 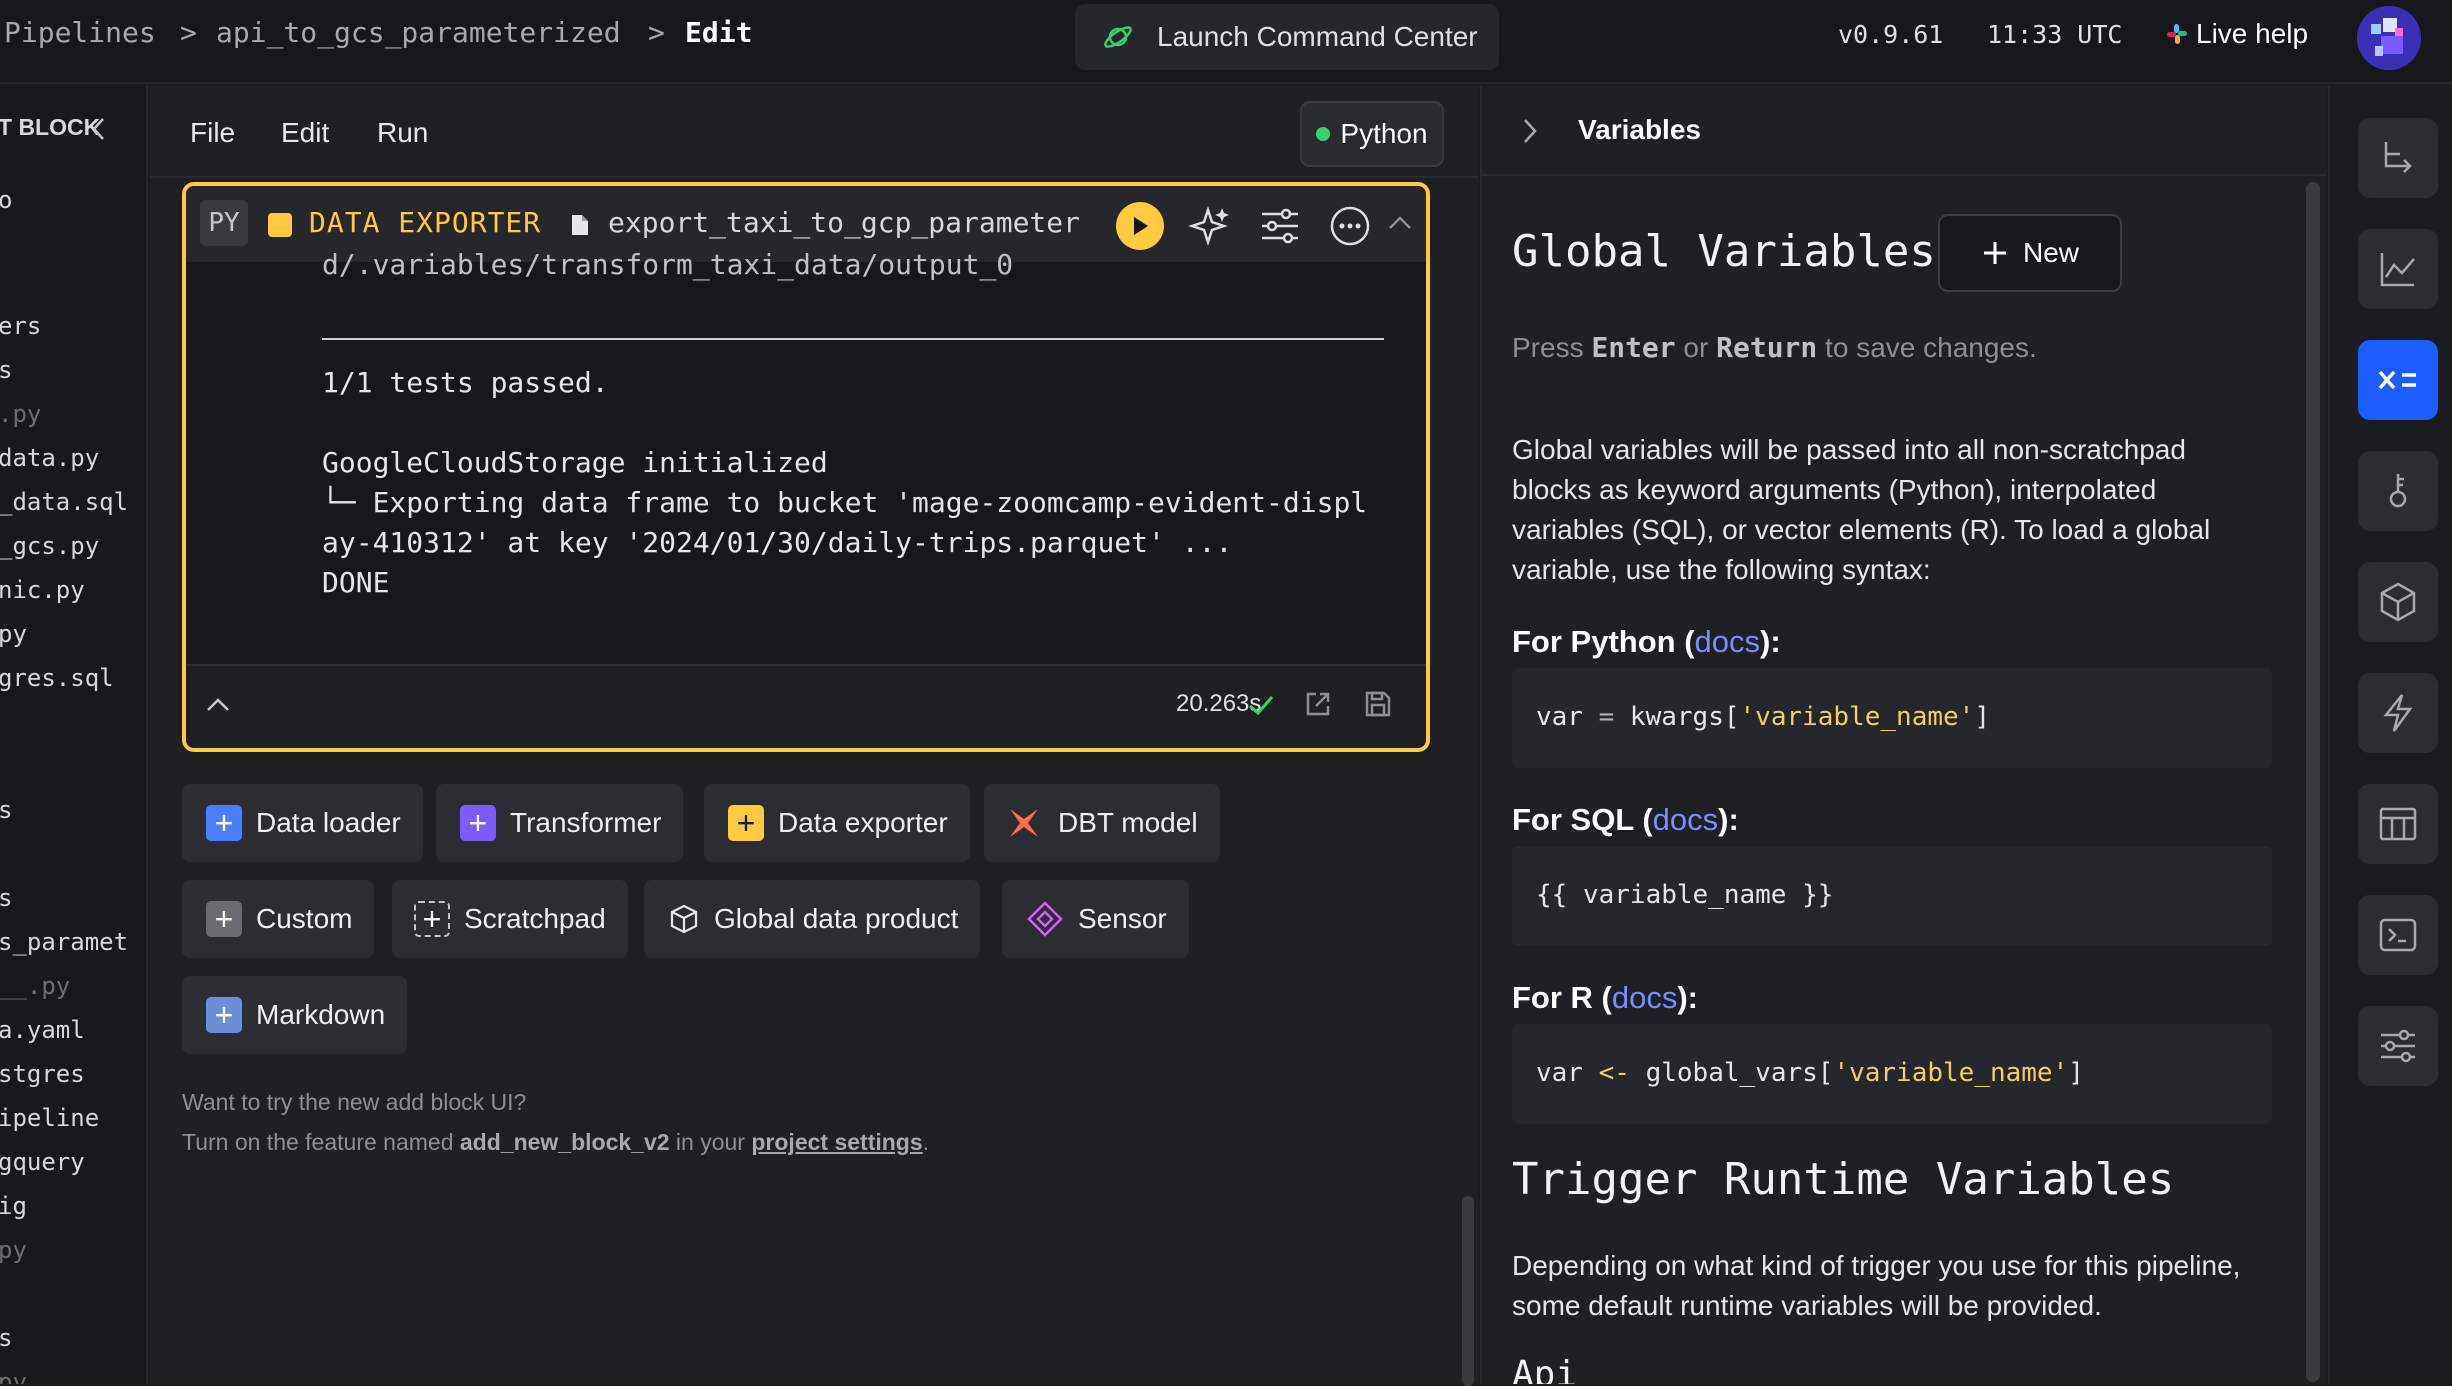 What do you see at coordinates (1892, 718) in the screenshot?
I see `python-code-snippet: var = kwargs['variable_name']` at bounding box center [1892, 718].